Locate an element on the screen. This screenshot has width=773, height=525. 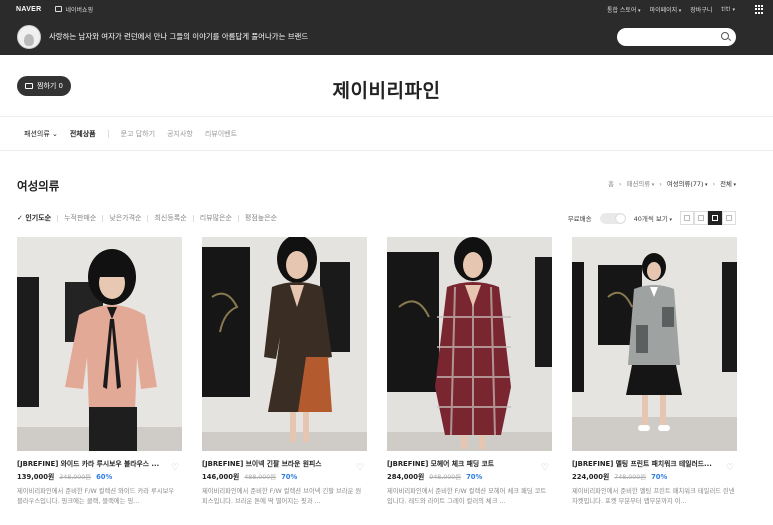
product-discount: 60% is located at coordinates (104, 477).